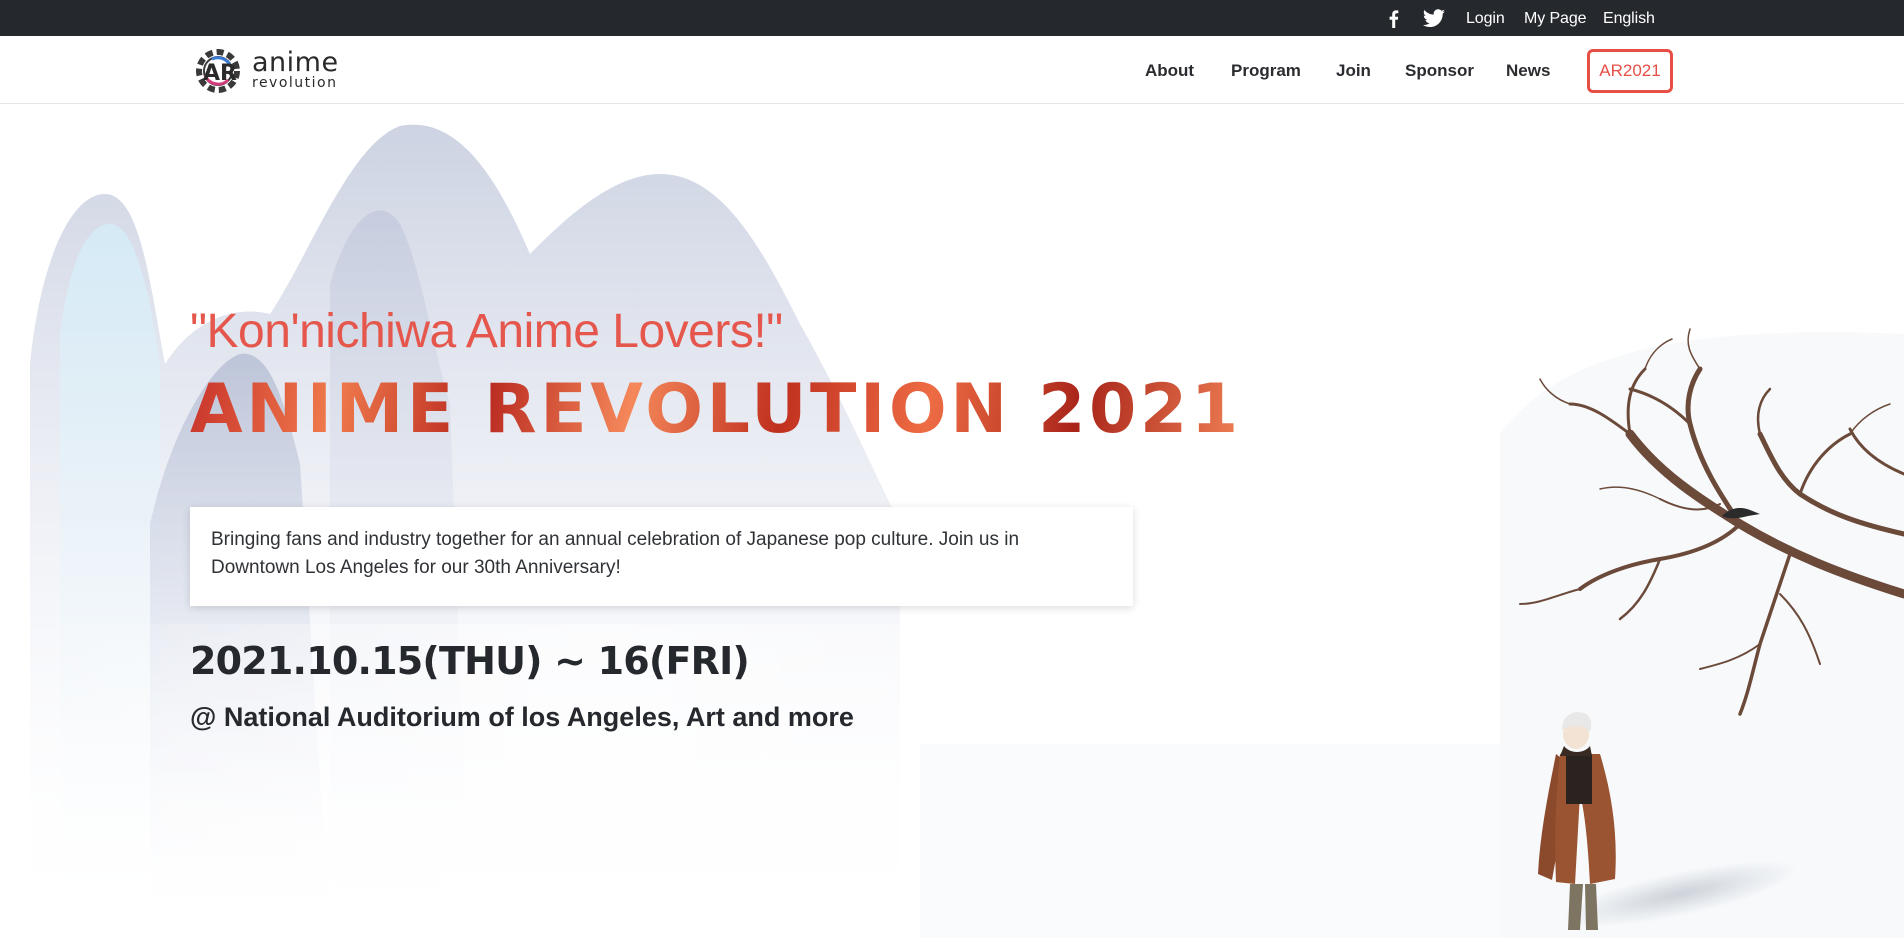  I want to click on twitter-icon, so click(1434, 19).